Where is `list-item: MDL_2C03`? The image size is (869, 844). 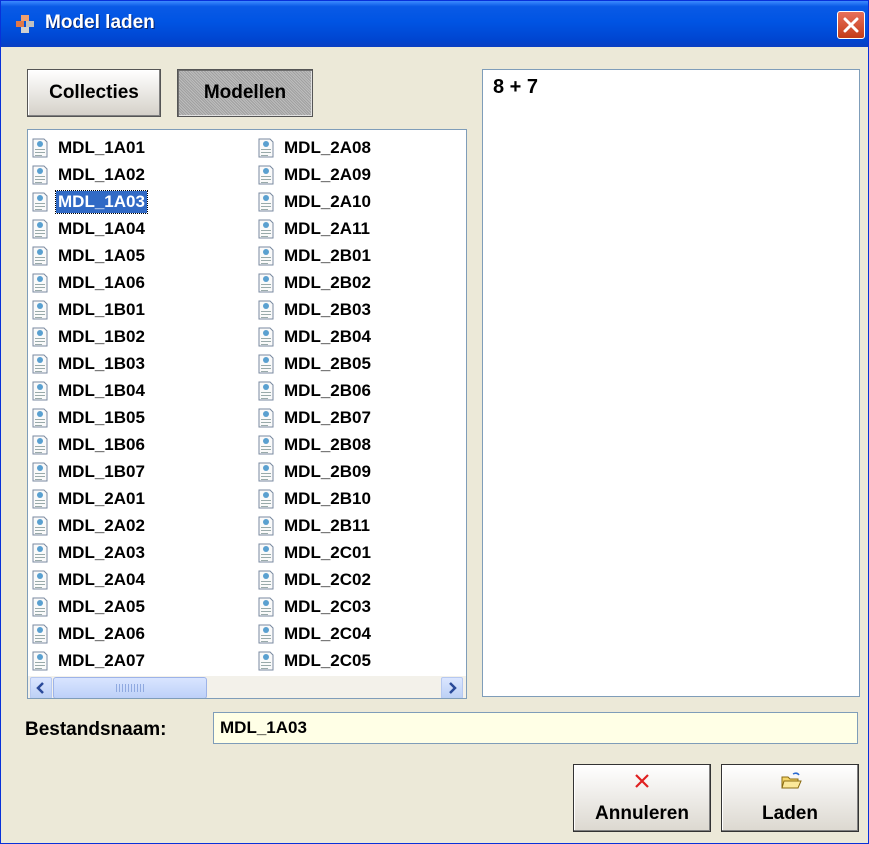
list-item: MDL_2C03 is located at coordinates (314, 606).